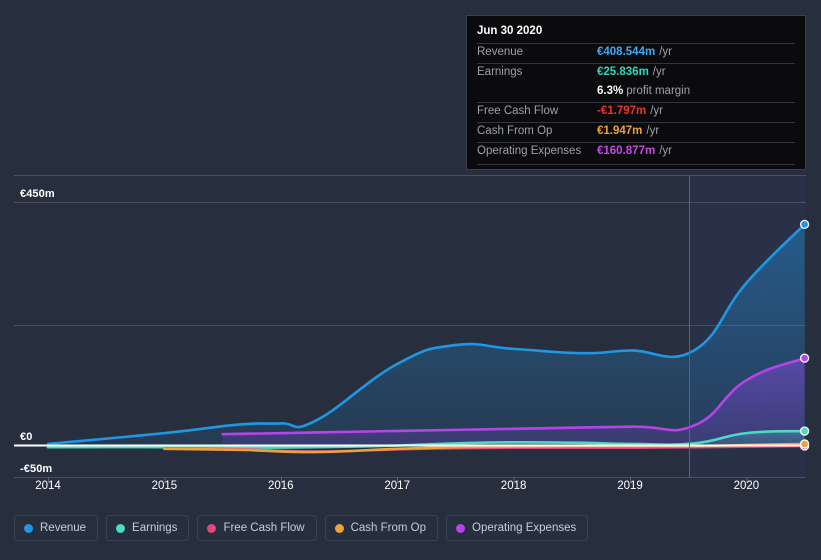 The height and width of the screenshot is (560, 821). I want to click on endpoint-marker-revenue, so click(804, 224).